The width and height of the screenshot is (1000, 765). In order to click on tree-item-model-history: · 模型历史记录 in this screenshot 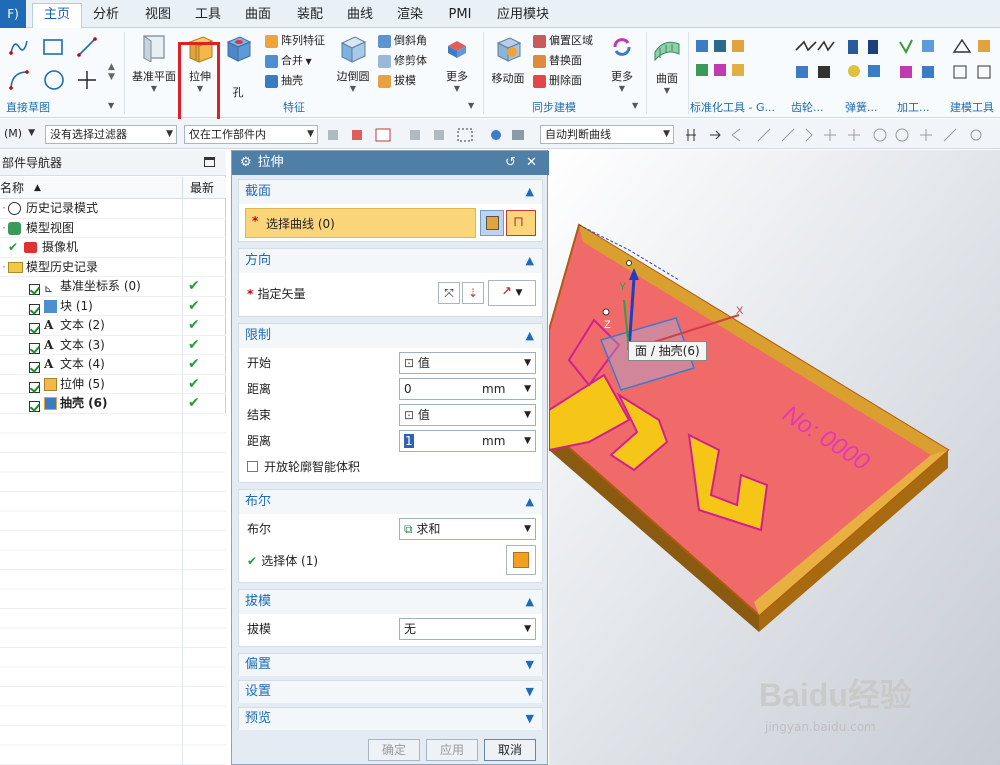, I will do `click(113, 267)`.